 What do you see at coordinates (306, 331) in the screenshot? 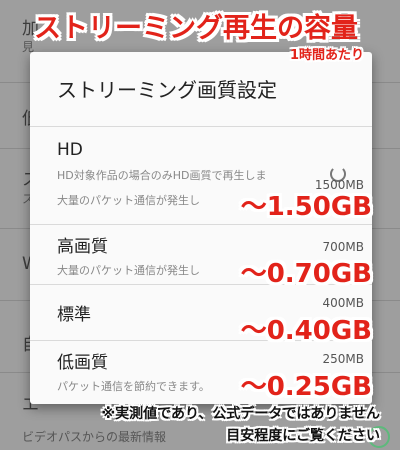
I see `standard-size-annotation: 〜0.40GB` at bounding box center [306, 331].